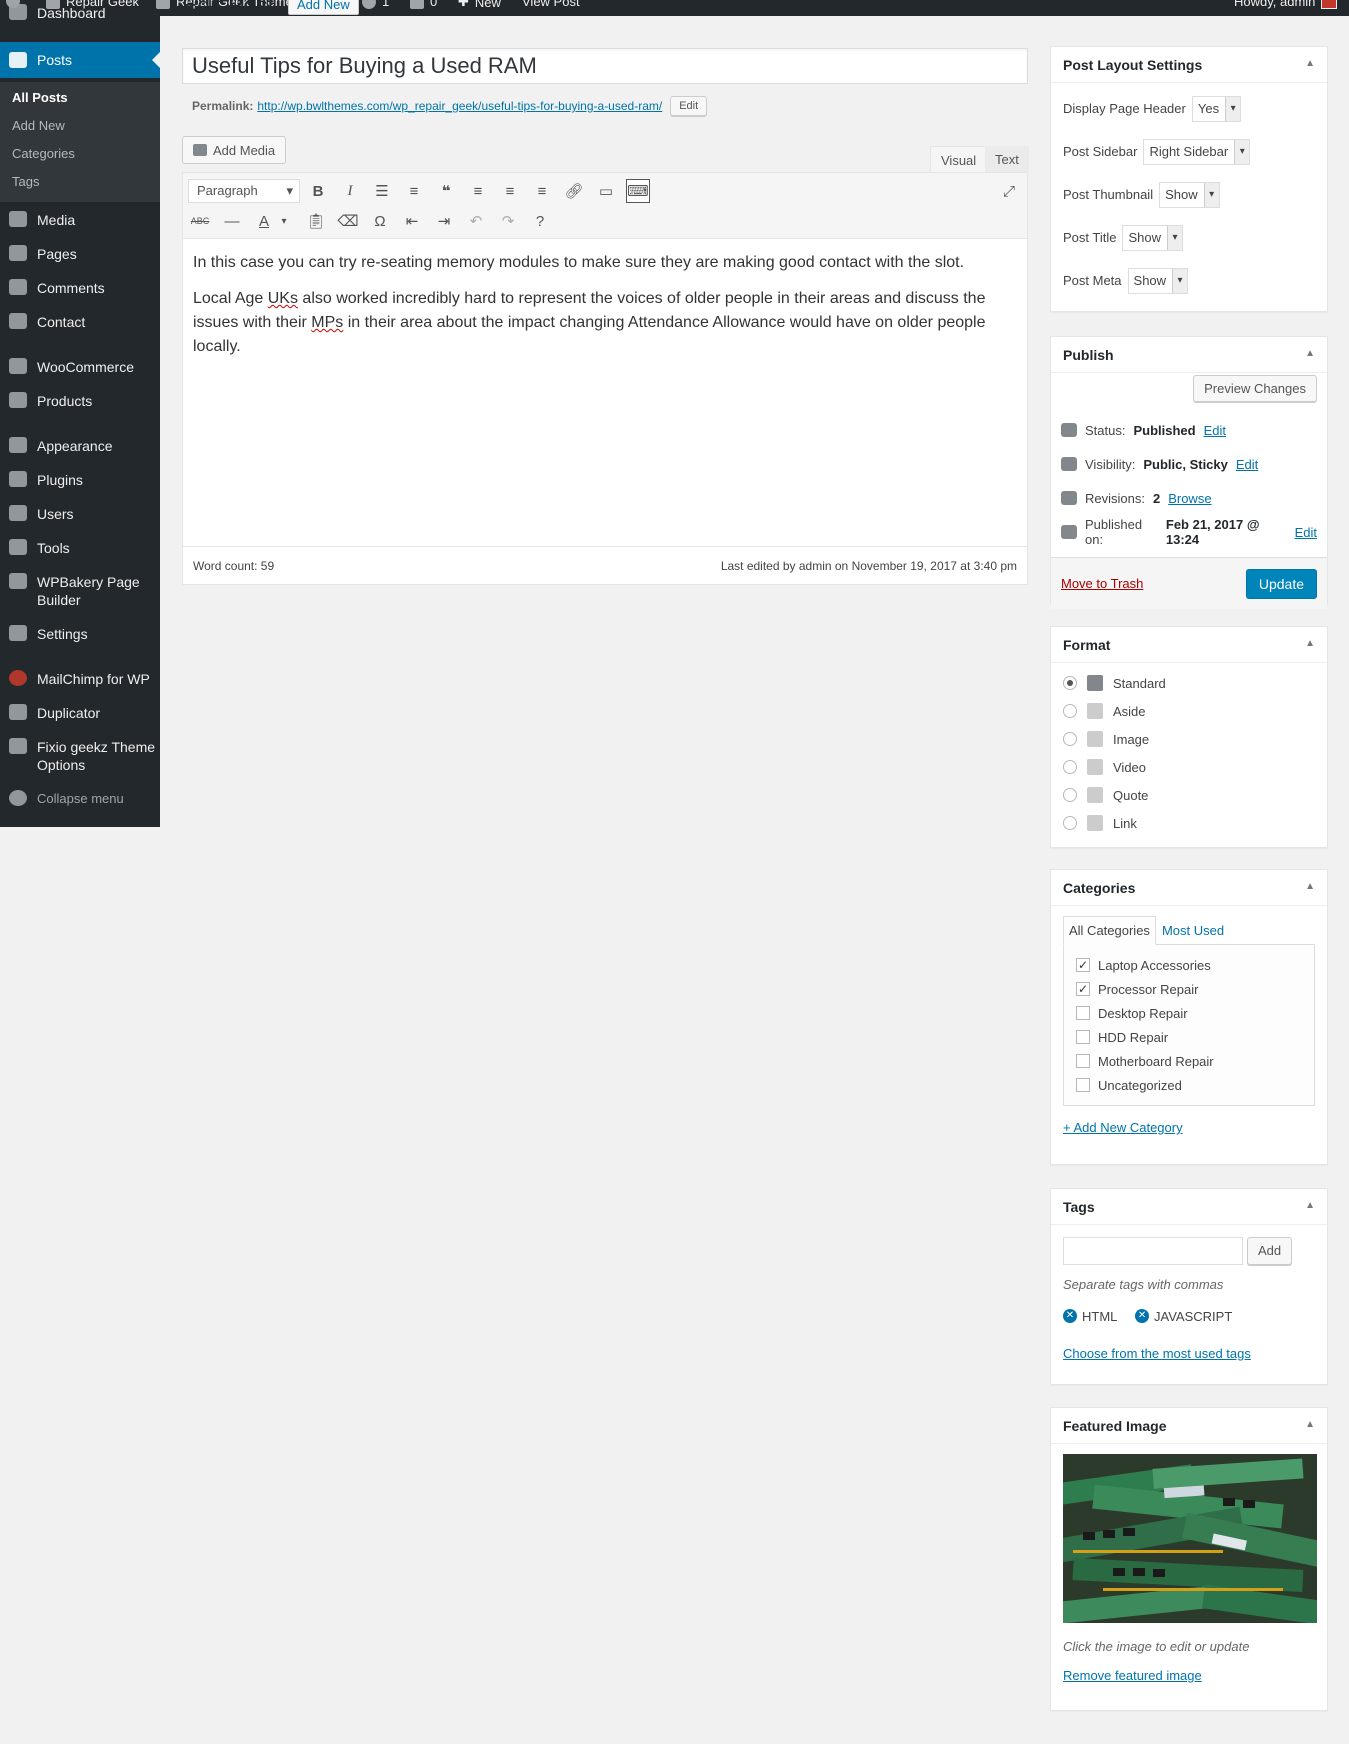 The height and width of the screenshot is (1744, 1349). What do you see at coordinates (80, 634) in the screenshot?
I see `sidebar-item-settings: Settings` at bounding box center [80, 634].